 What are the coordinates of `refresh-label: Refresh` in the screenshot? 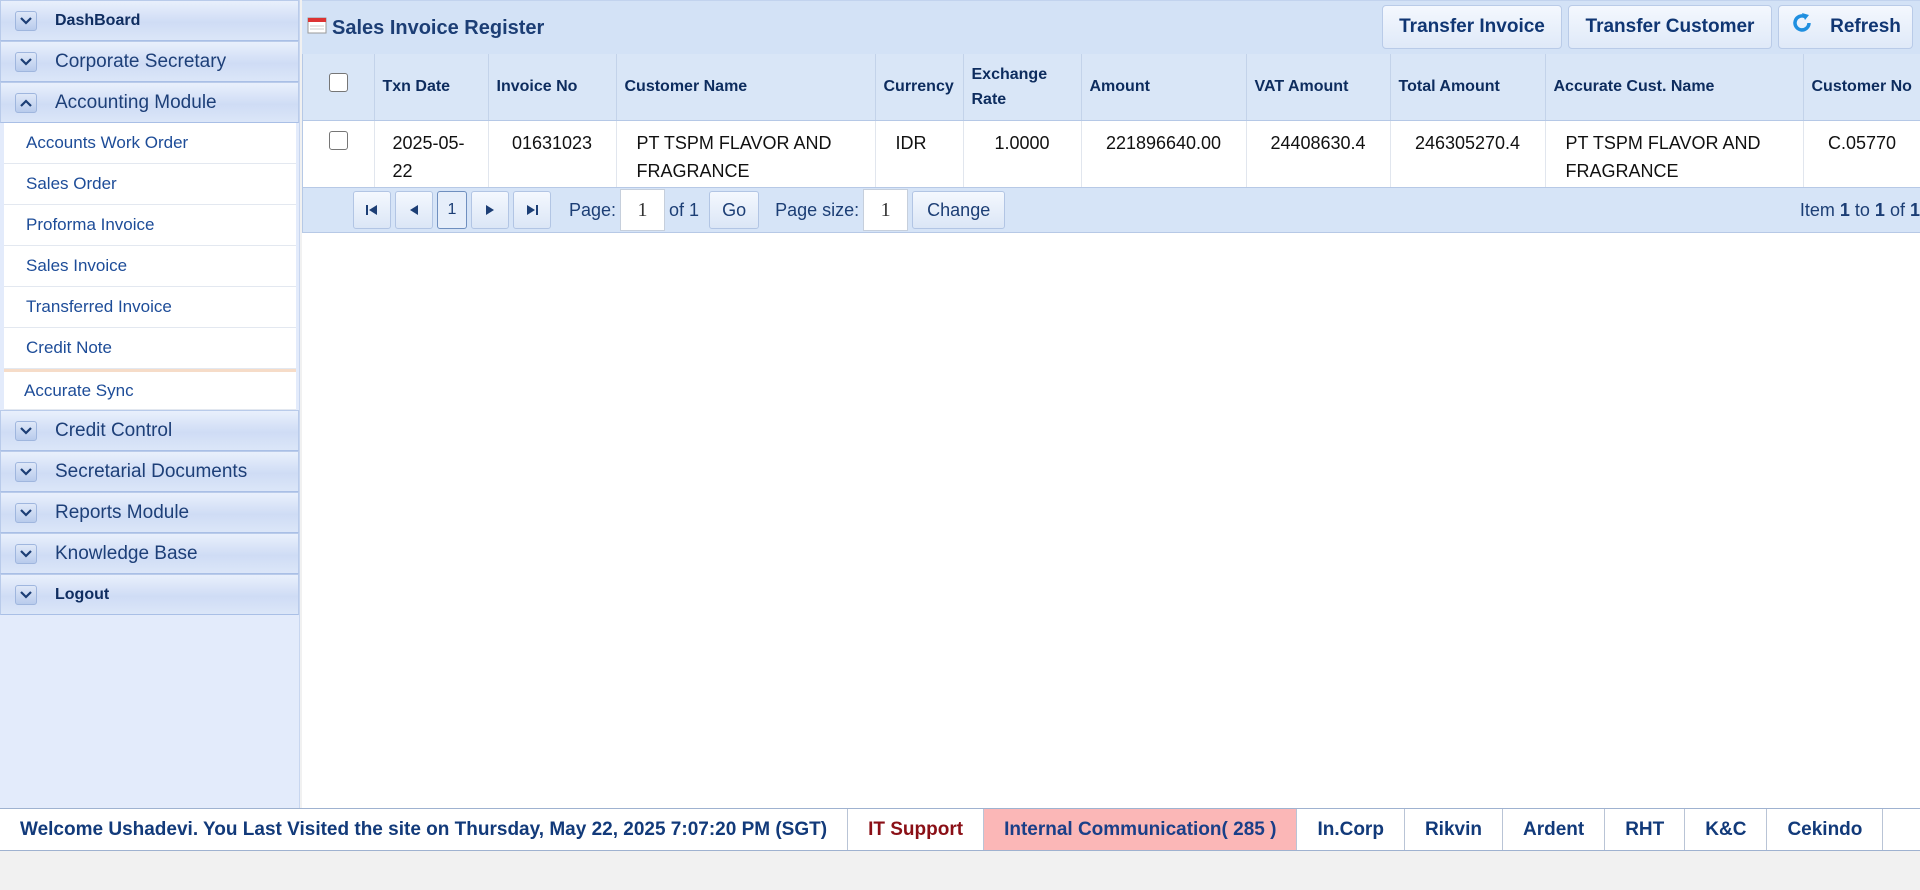 It's located at (1865, 26).